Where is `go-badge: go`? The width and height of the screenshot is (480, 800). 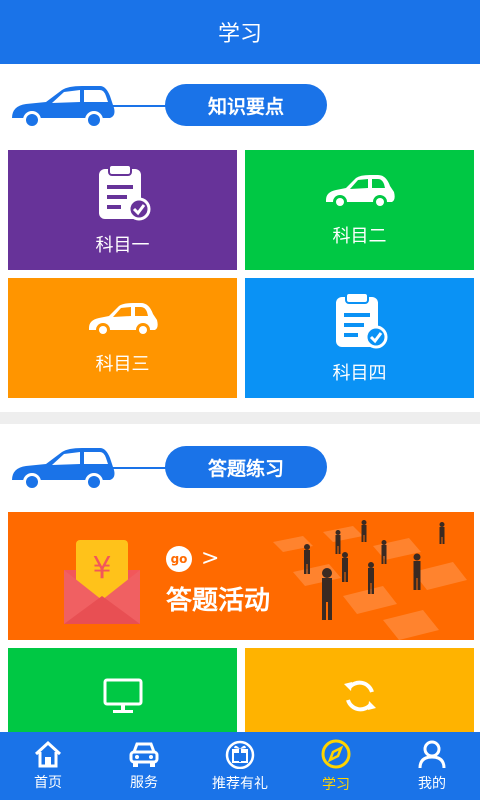
go-badge: go is located at coordinates (179, 559).